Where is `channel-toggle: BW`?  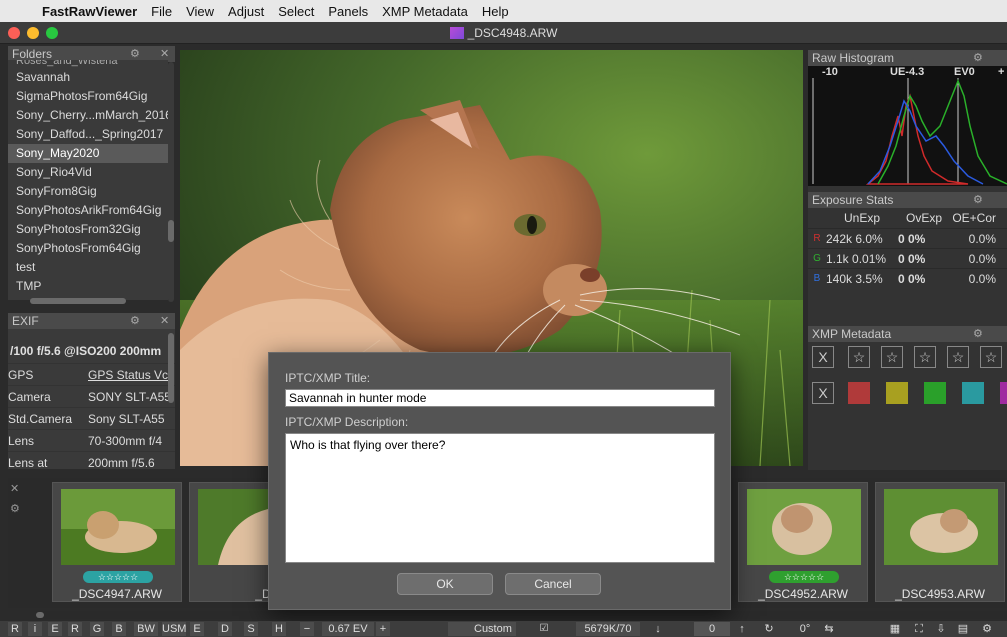 channel-toggle: BW is located at coordinates (146, 629).